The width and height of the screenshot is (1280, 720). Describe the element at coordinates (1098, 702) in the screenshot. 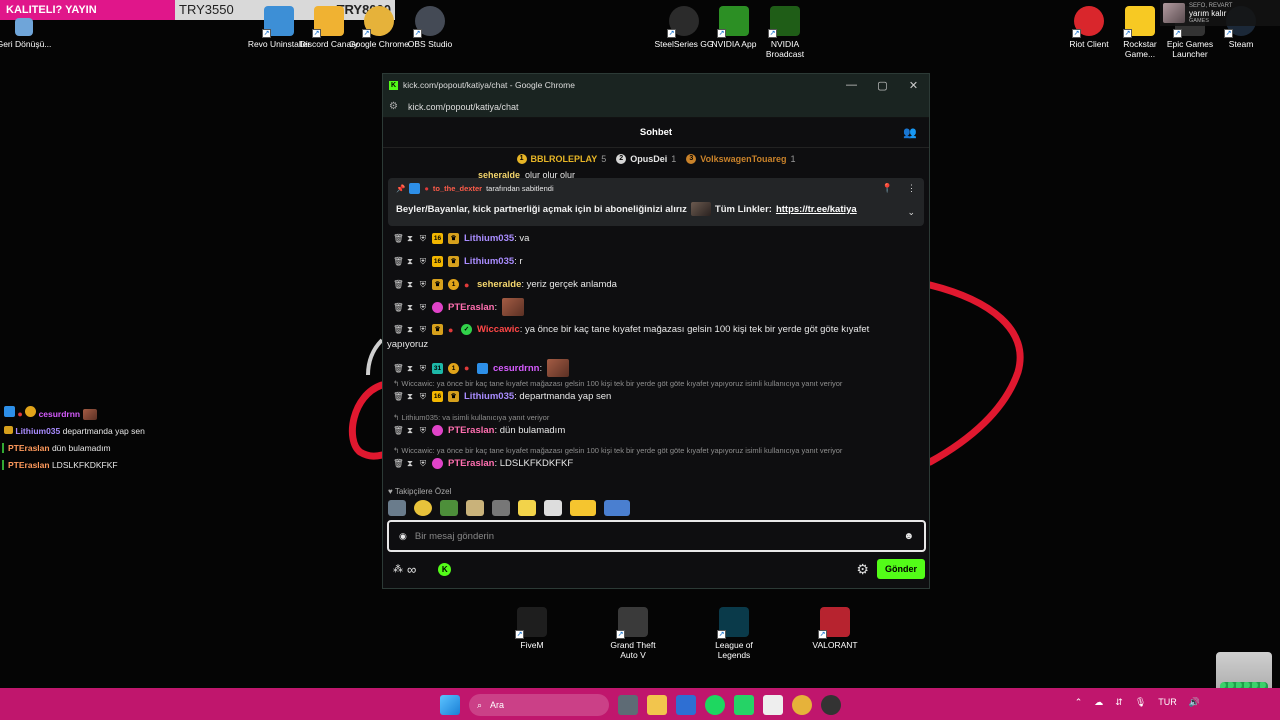

I see `cloud-icon: ☁` at that location.